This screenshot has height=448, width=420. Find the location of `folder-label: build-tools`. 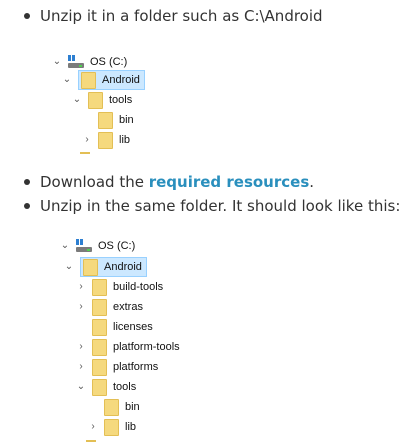

folder-label: build-tools is located at coordinates (138, 287).